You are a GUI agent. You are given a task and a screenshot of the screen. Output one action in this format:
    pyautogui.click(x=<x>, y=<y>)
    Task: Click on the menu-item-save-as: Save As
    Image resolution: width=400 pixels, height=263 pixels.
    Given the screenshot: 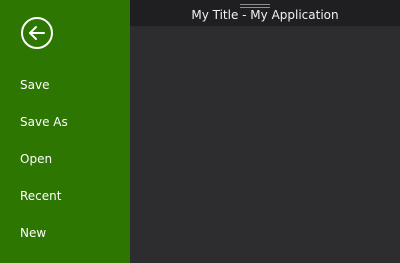 What is the action you would take?
    pyautogui.click(x=65, y=123)
    